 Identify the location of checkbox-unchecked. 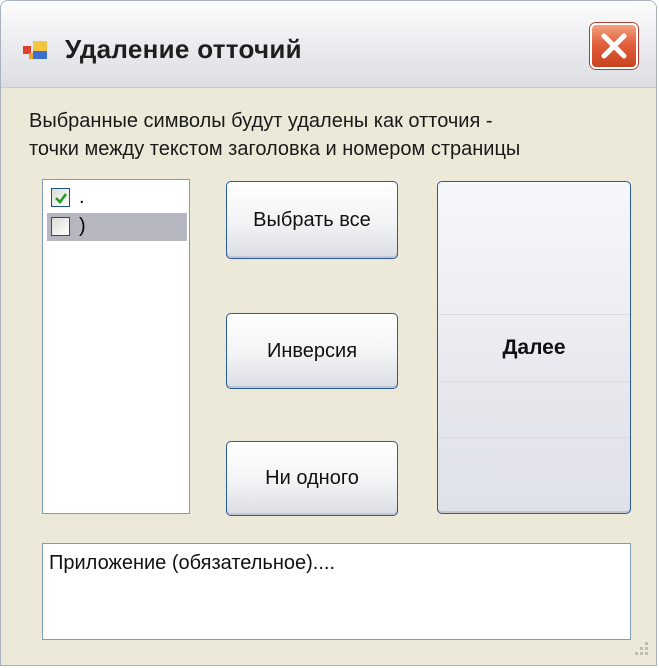
(60, 226).